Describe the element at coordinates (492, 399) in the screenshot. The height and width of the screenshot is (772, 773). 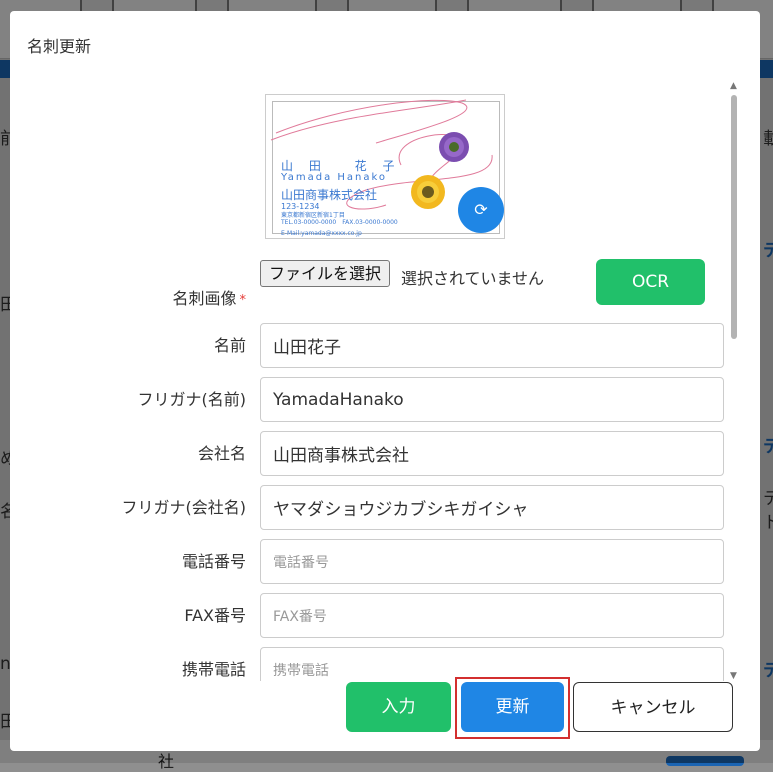
I see `name-furigana-field` at that location.